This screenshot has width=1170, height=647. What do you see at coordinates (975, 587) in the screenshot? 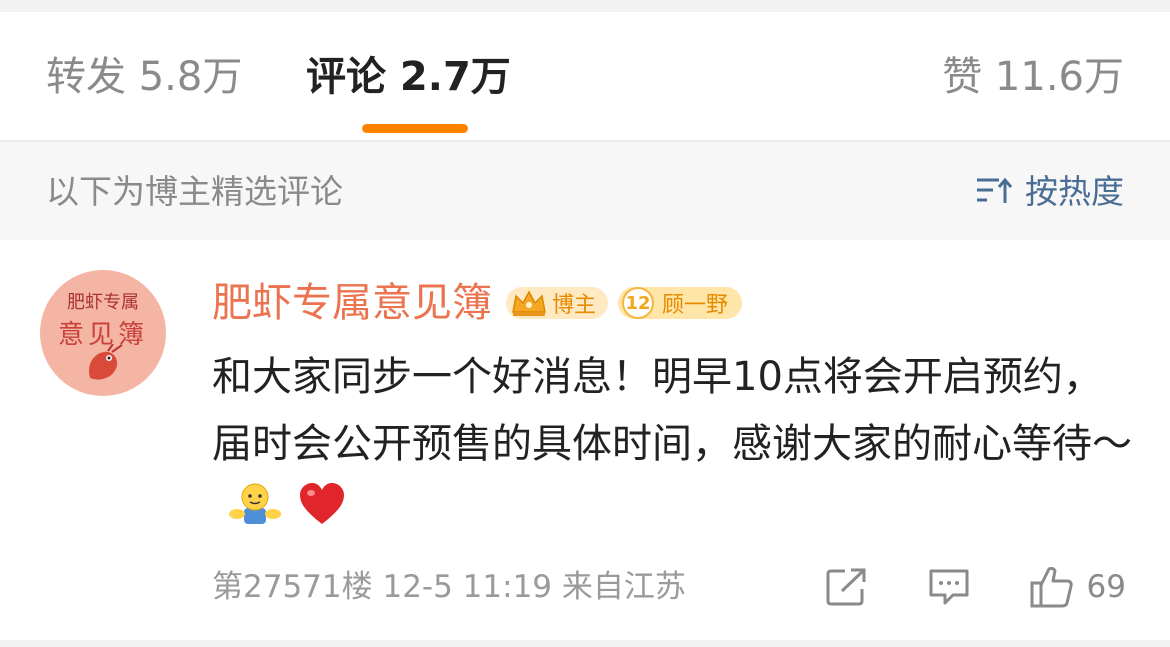
I see `comment-actions: 69` at bounding box center [975, 587].